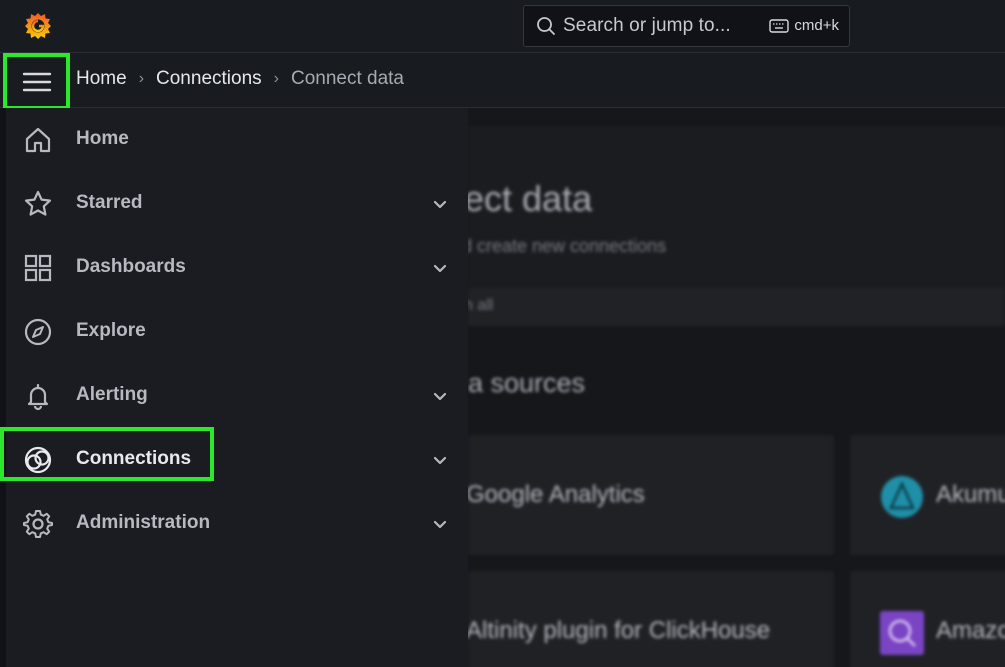 Image resolution: width=1005 pixels, height=667 pixels. What do you see at coordinates (131, 266) in the screenshot?
I see `sidebar-item-label: Dashboards` at bounding box center [131, 266].